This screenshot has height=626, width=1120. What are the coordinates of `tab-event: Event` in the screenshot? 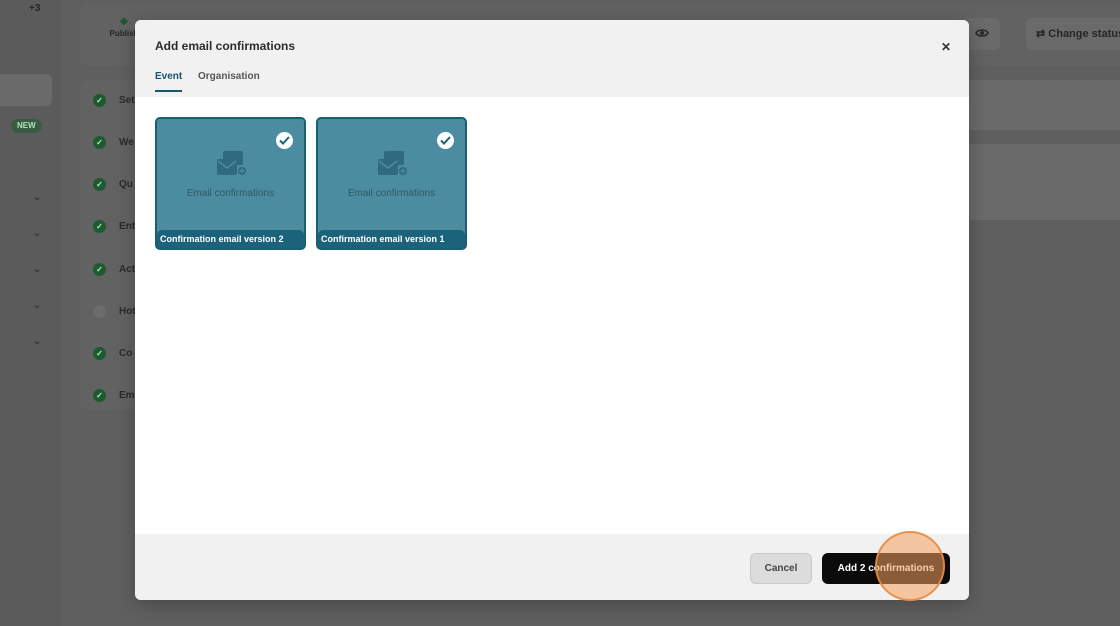 It's located at (169, 81).